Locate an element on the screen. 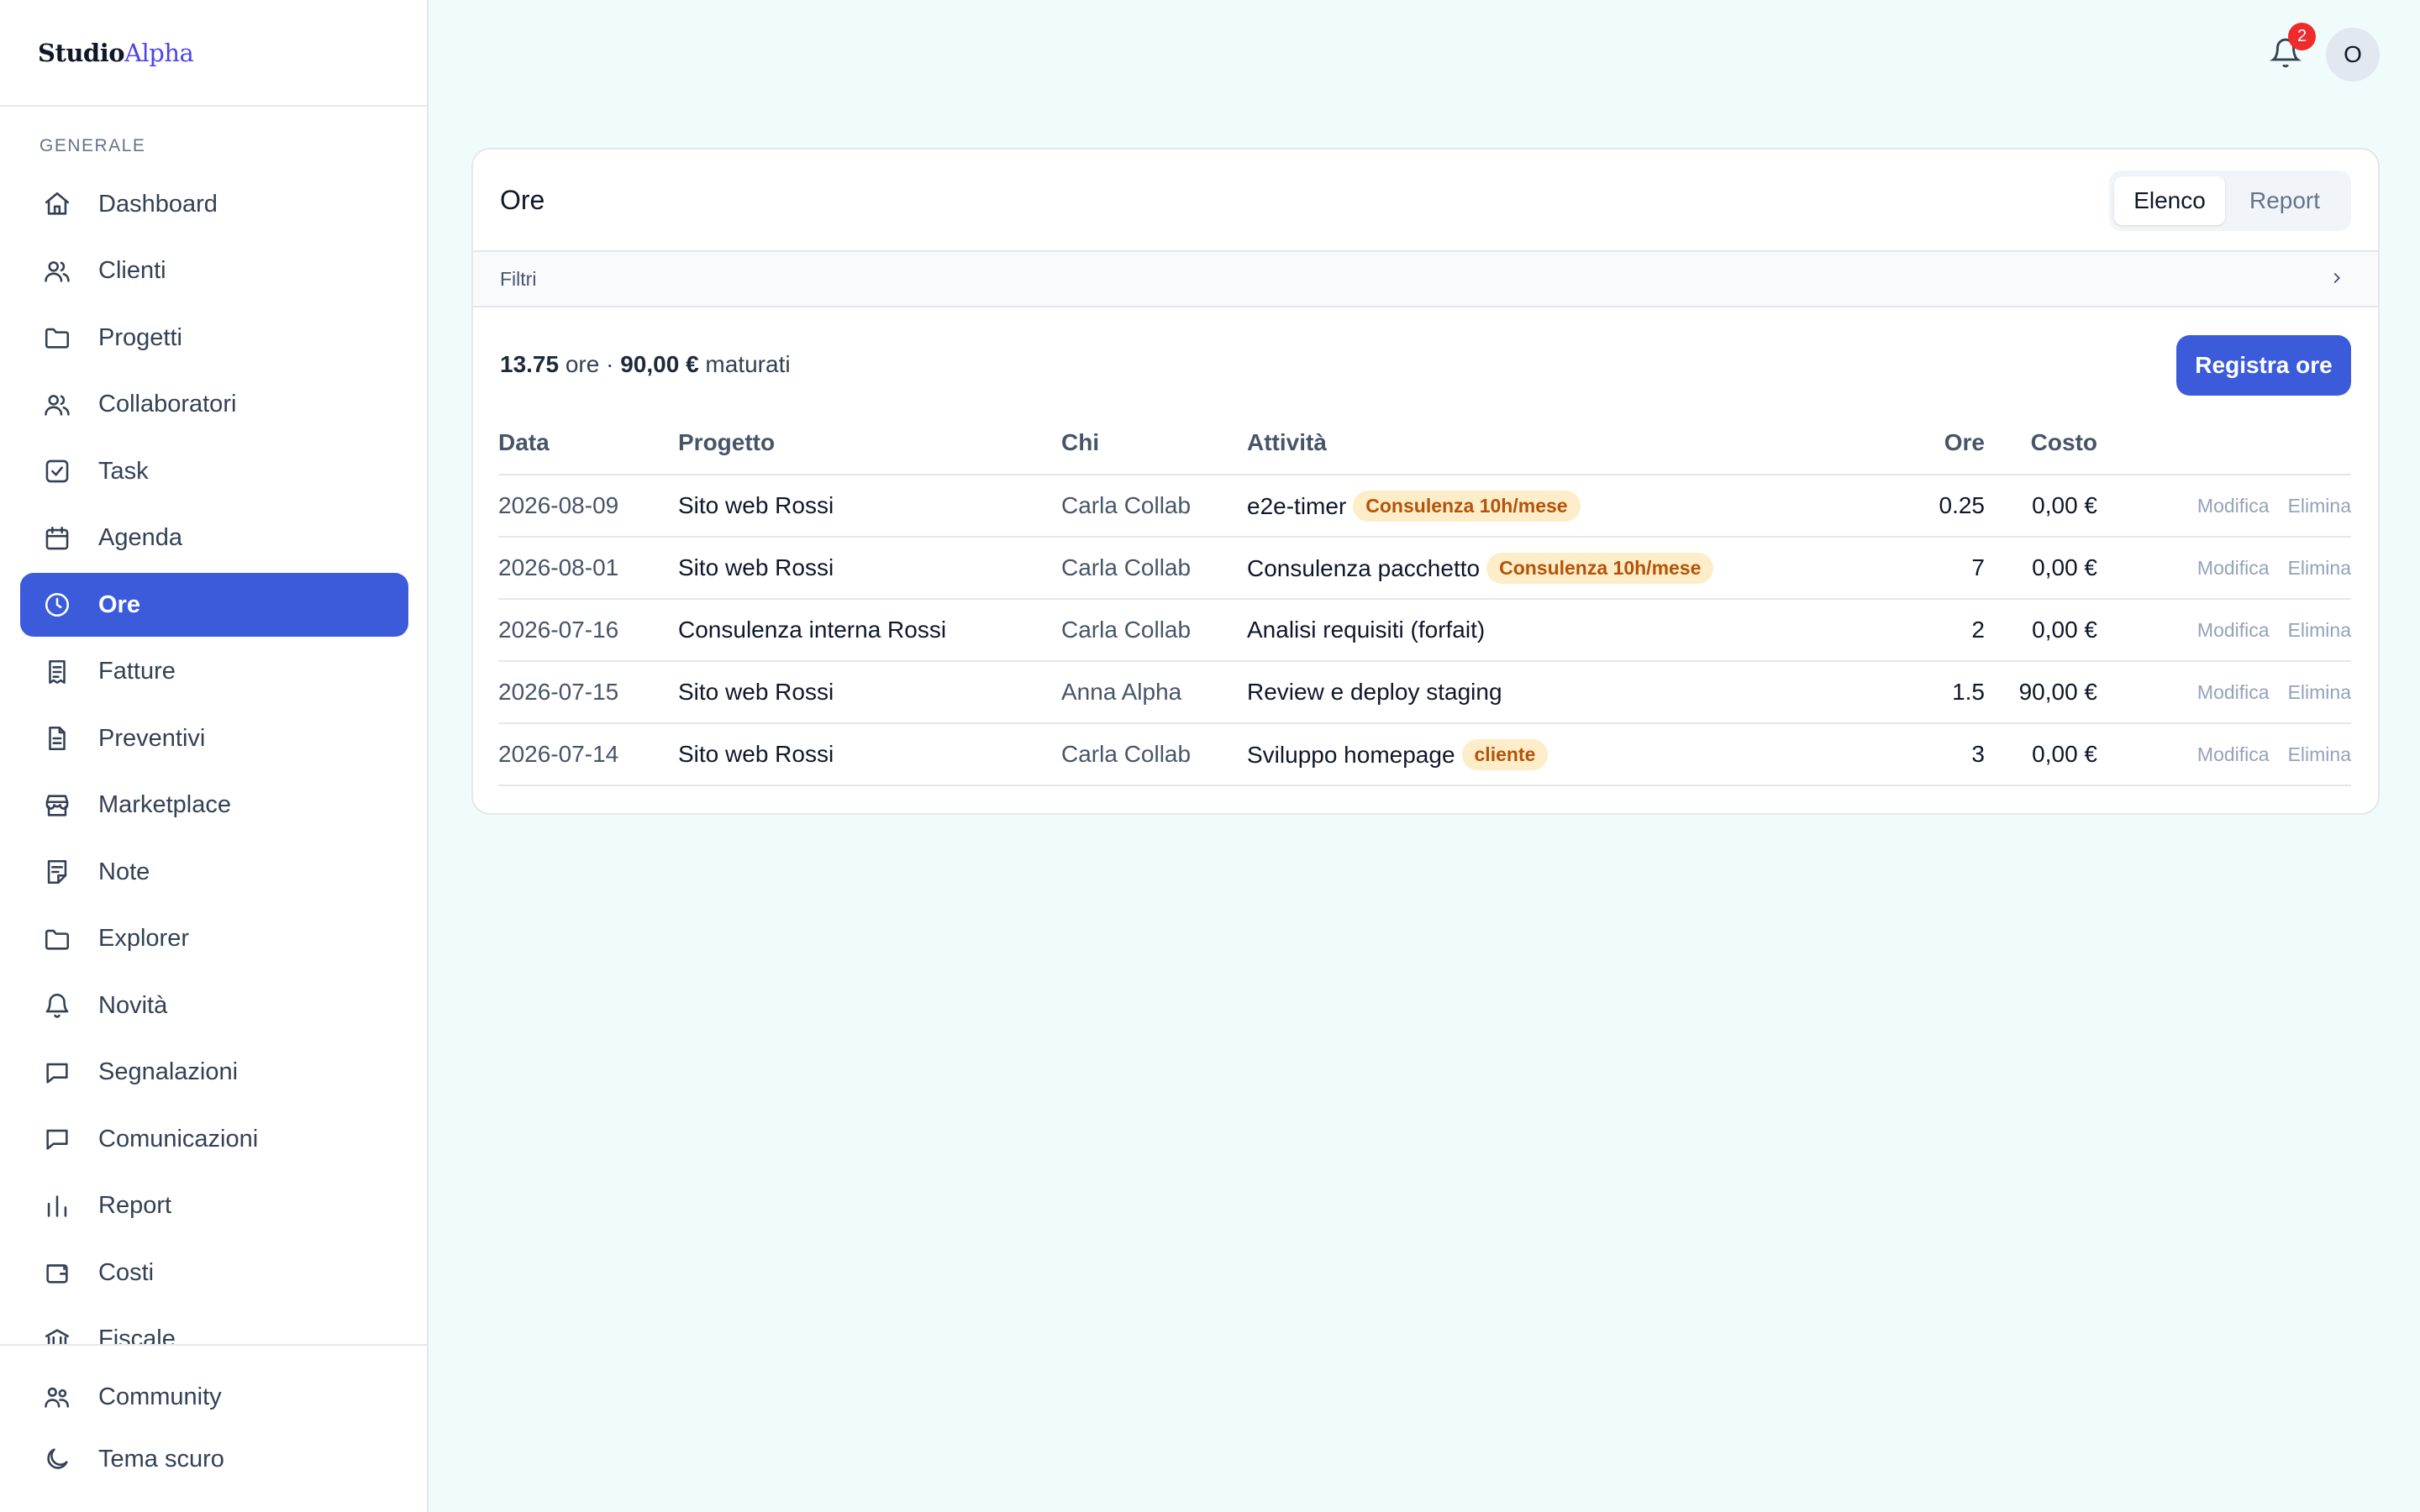  sidebar-item-label: Fiscale is located at coordinates (137, 1335).